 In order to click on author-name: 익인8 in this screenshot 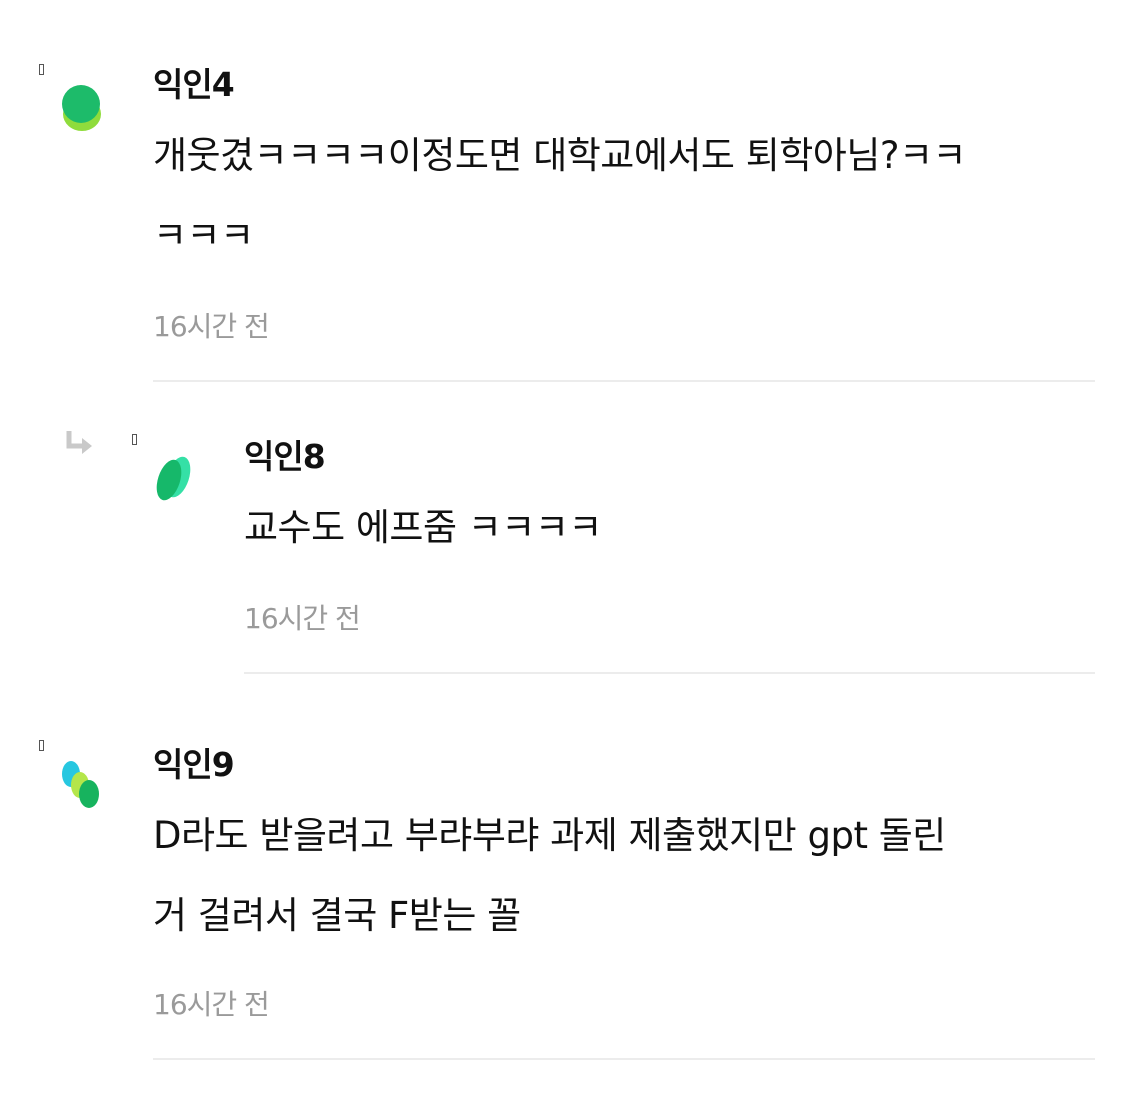, I will do `click(285, 454)`.